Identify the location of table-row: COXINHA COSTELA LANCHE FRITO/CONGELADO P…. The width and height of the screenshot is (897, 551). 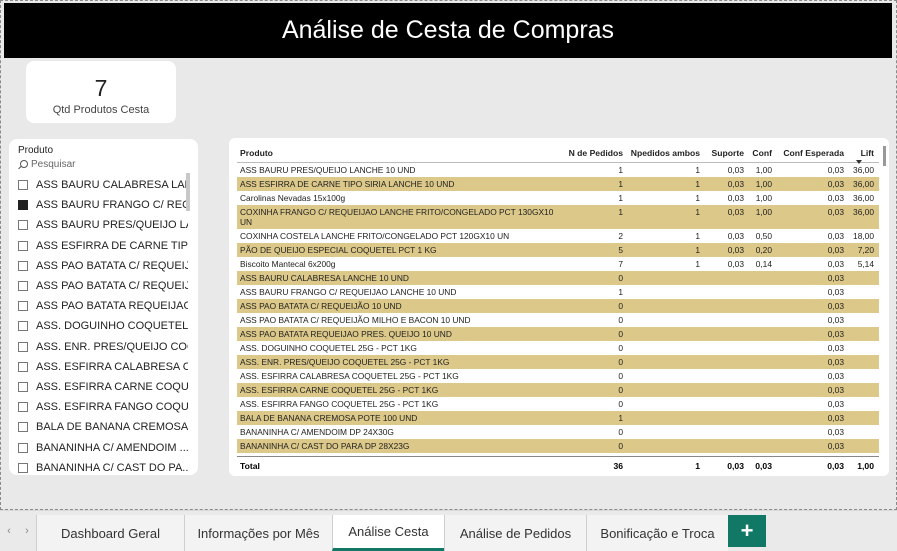
(558, 236).